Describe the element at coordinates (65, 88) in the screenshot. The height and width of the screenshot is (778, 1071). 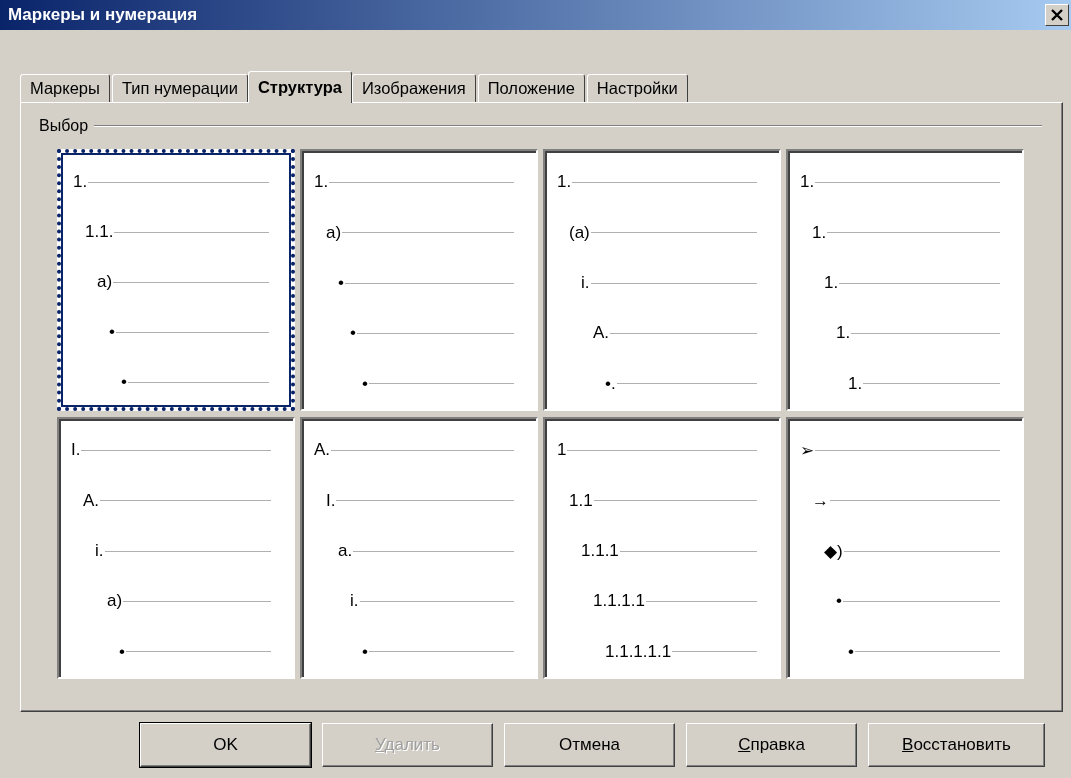
I see `tab: Маркеры` at that location.